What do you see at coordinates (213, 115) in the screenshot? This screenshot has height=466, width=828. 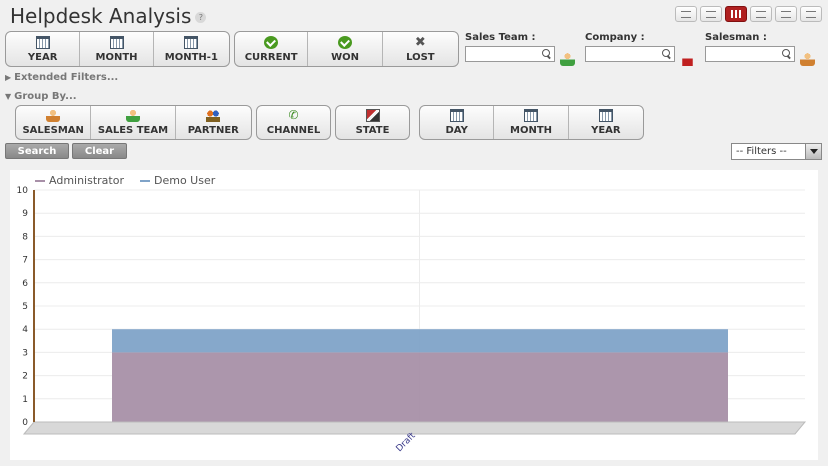 I see `partner-icon` at bounding box center [213, 115].